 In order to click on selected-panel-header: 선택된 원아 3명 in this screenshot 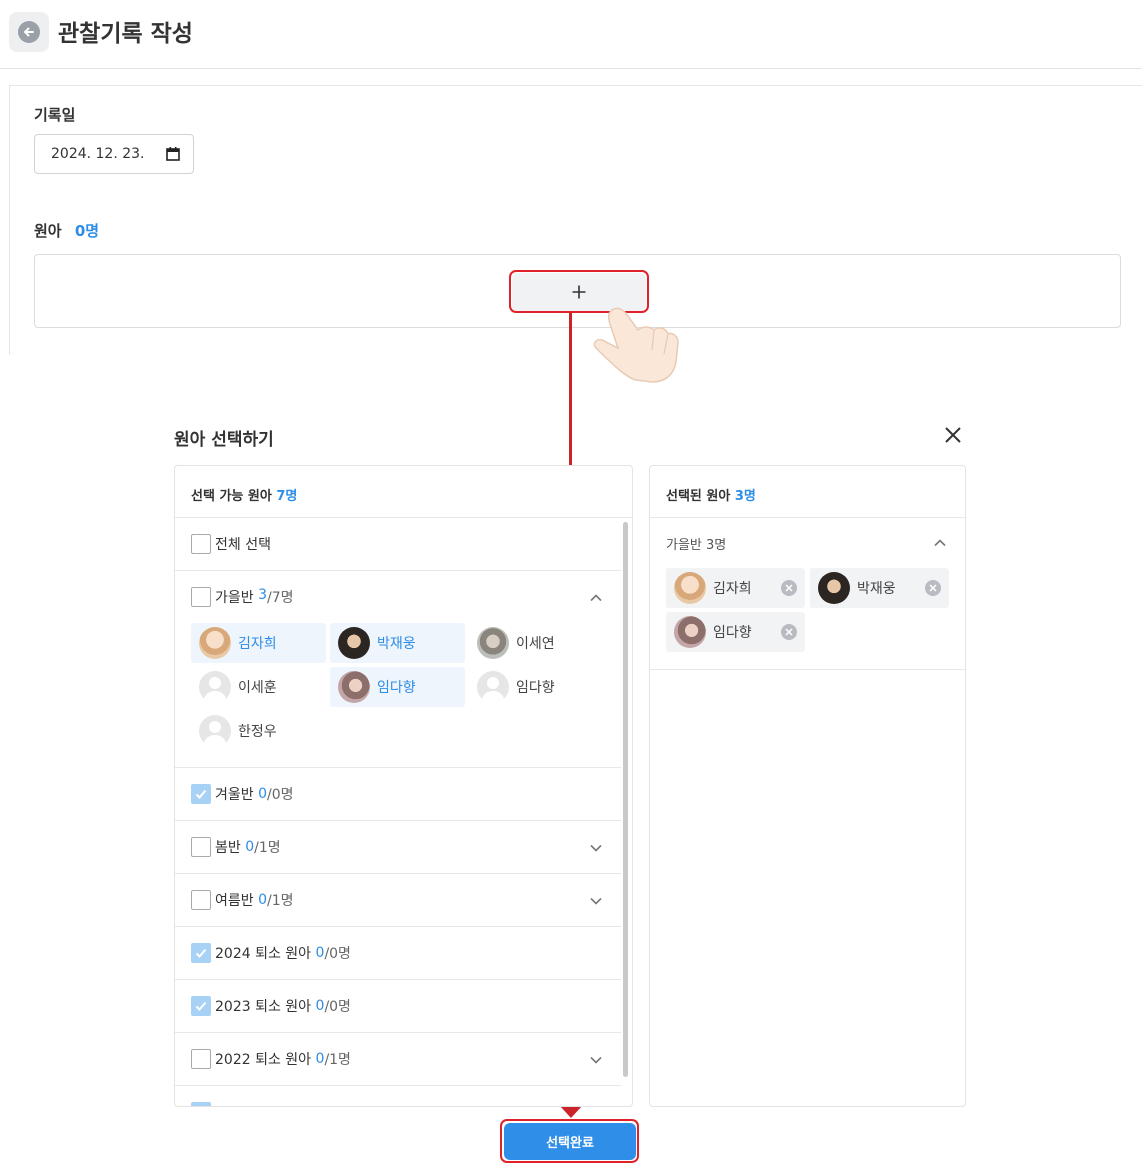, I will do `click(807, 492)`.